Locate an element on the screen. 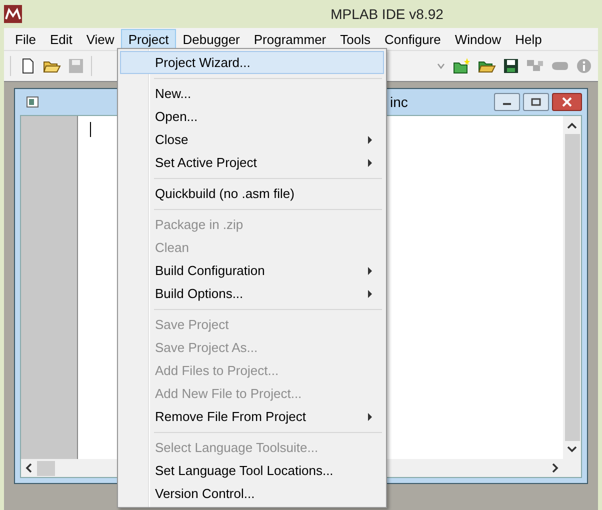 Image resolution: width=602 pixels, height=510 pixels. editor-window-title: inc is located at coordinates (399, 102).